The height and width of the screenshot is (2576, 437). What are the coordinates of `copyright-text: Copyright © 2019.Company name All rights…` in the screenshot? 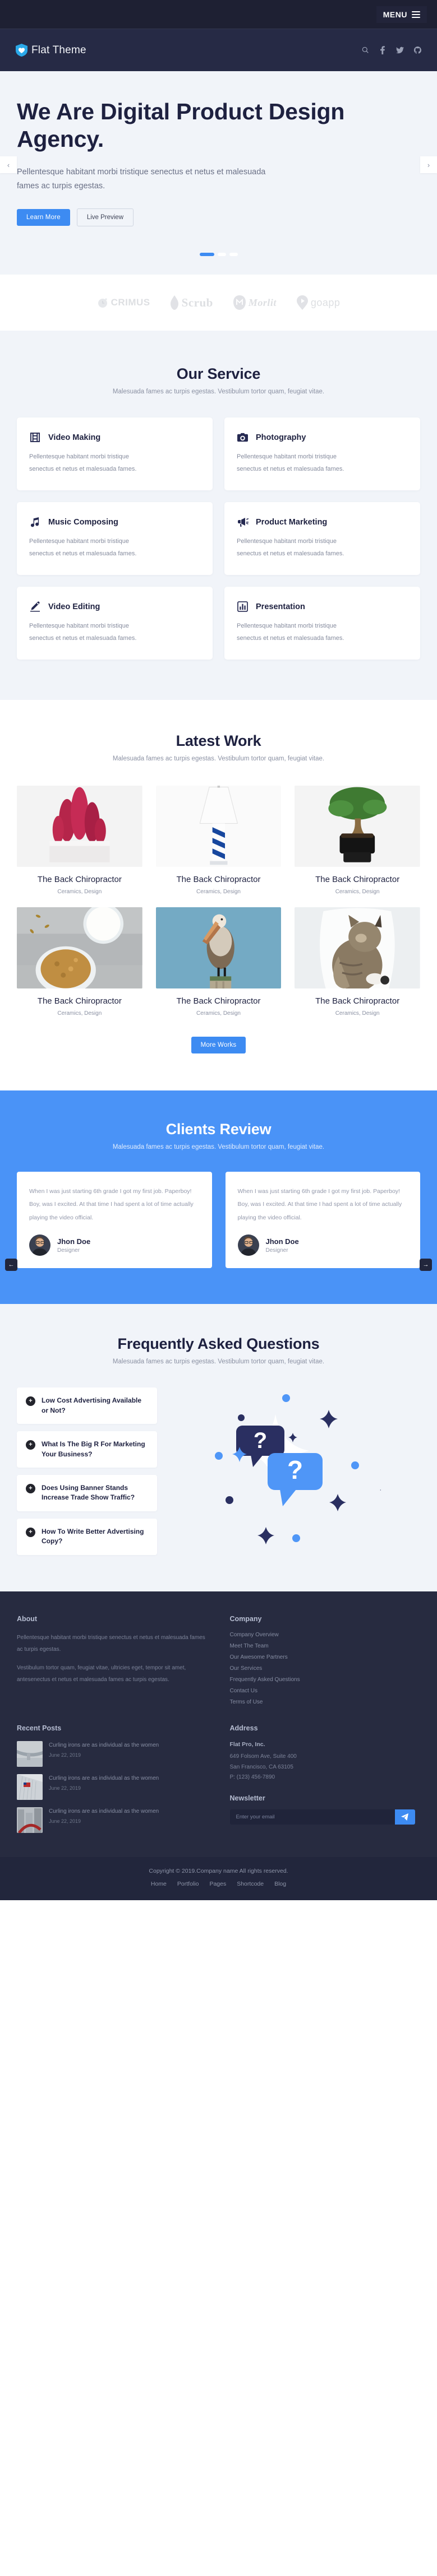 It's located at (219, 1871).